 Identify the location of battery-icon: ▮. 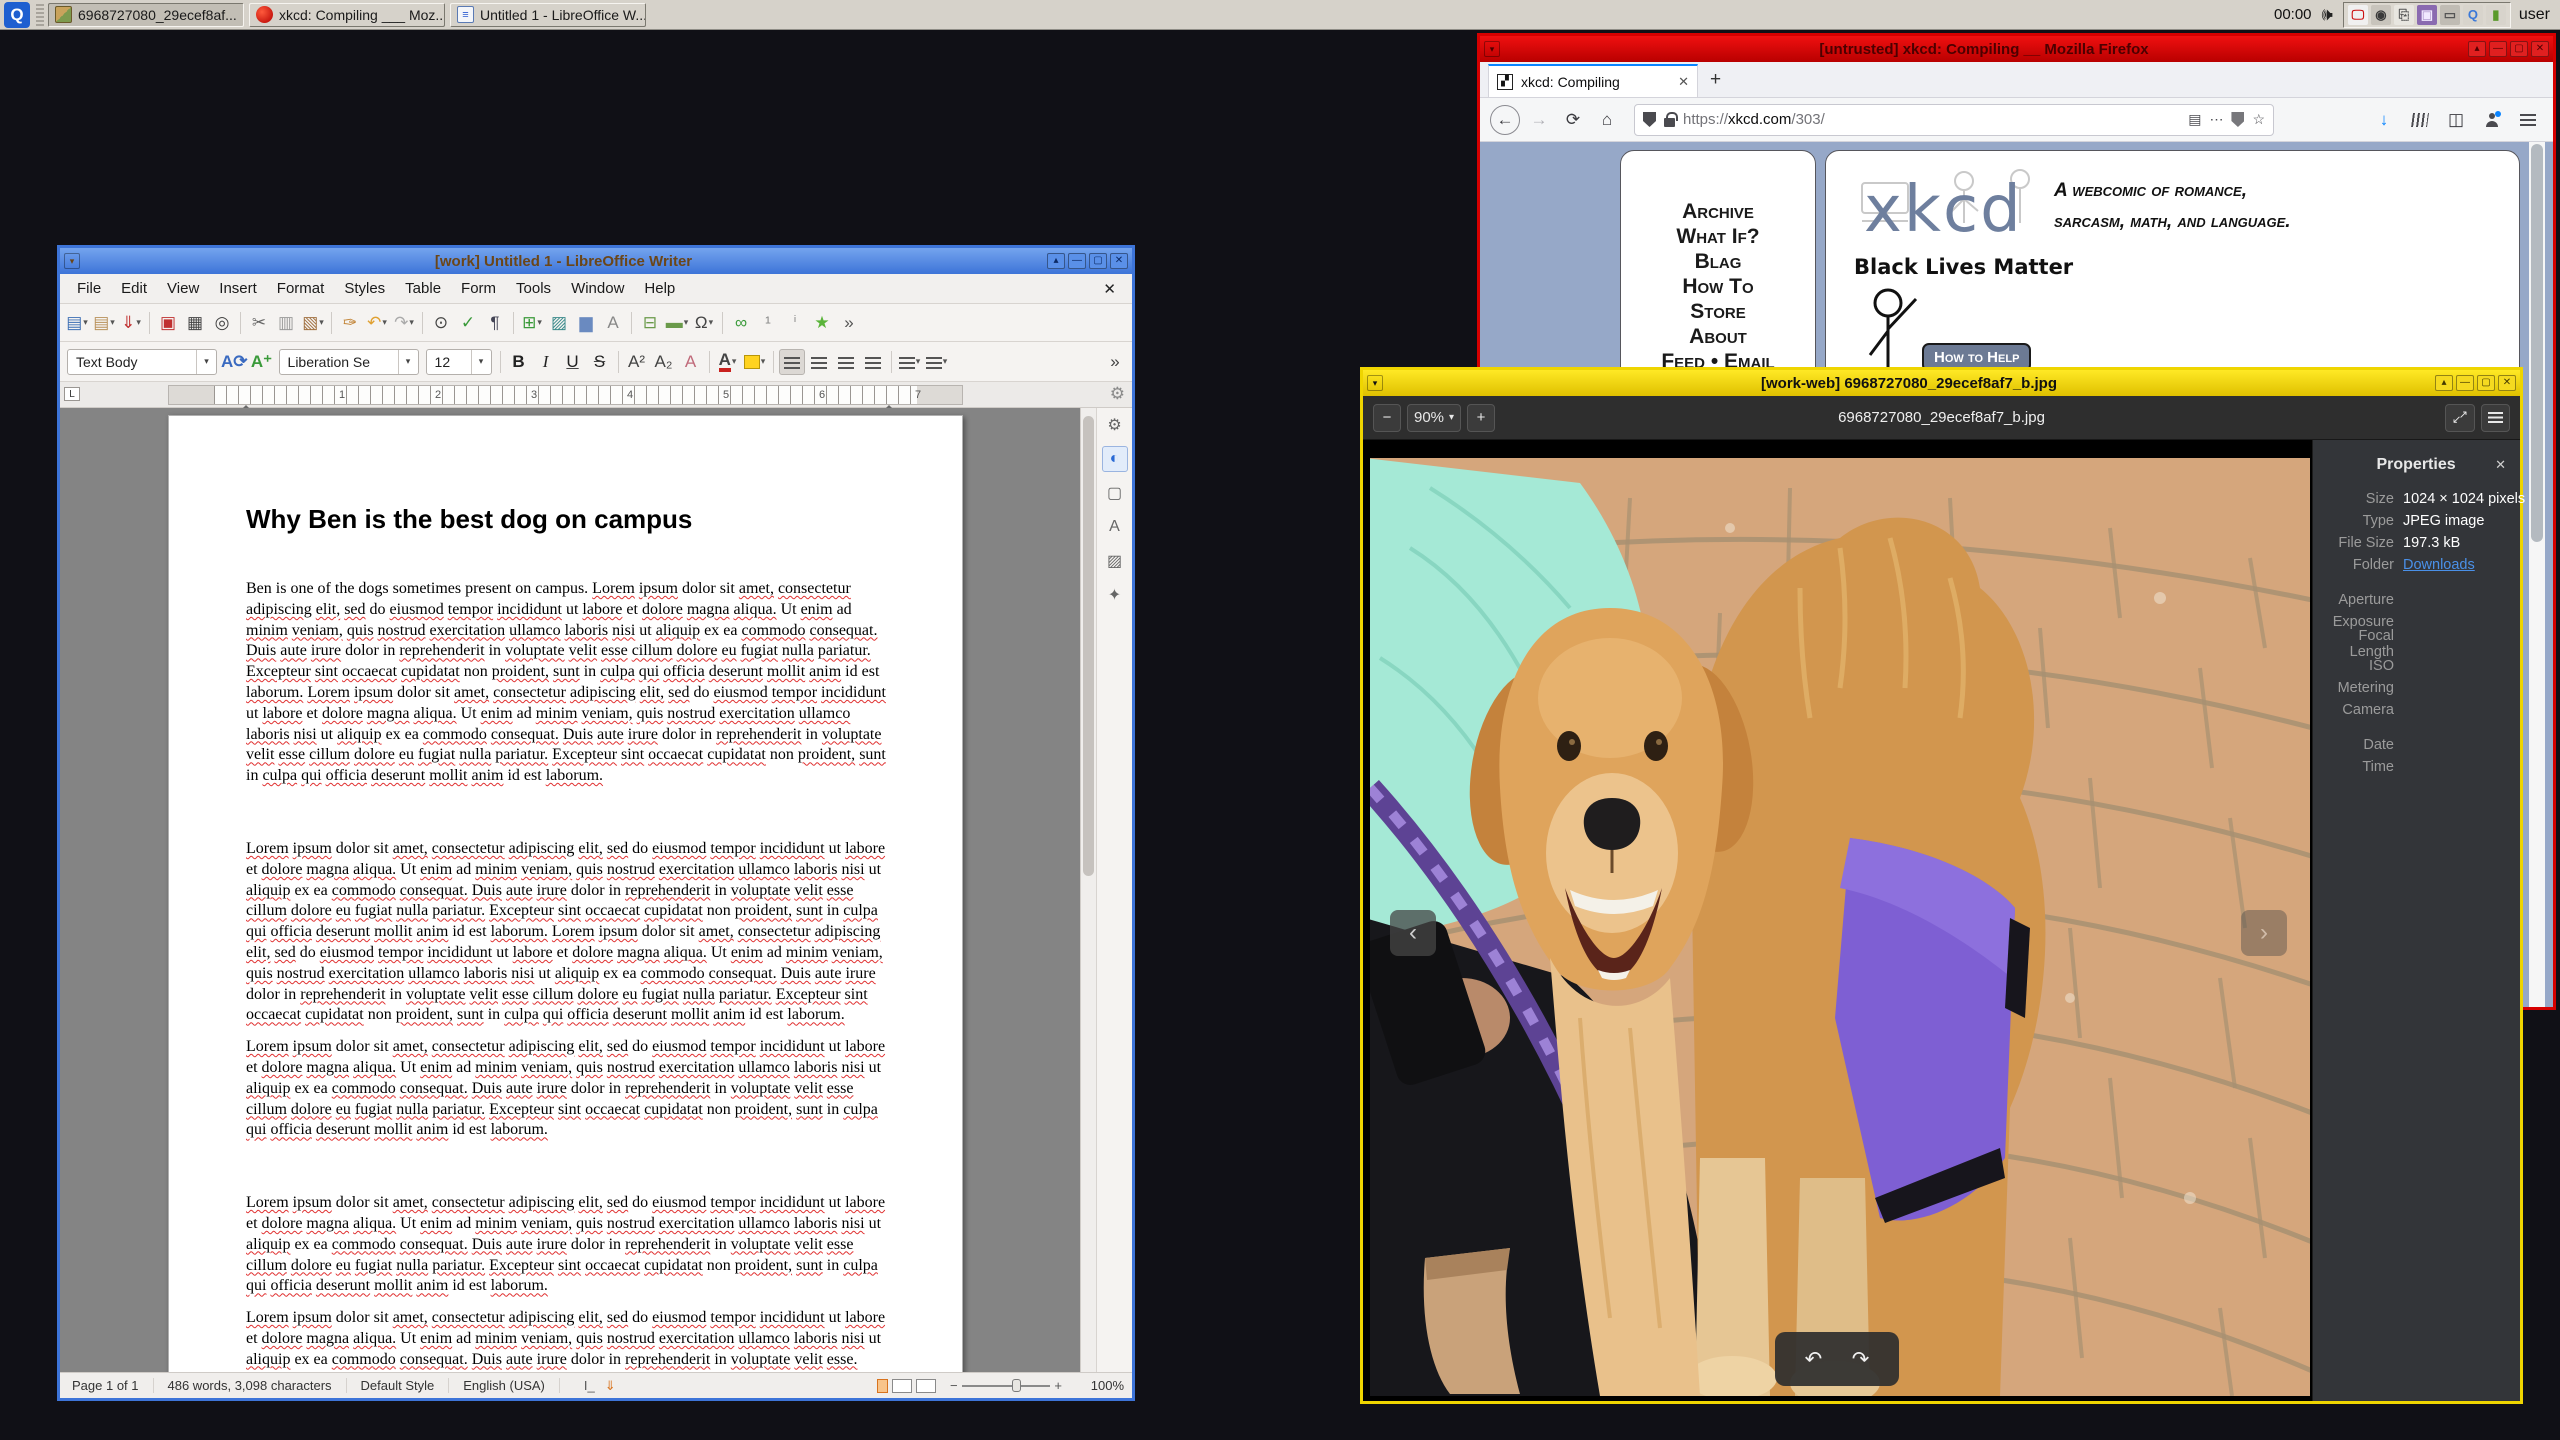
(2495, 14).